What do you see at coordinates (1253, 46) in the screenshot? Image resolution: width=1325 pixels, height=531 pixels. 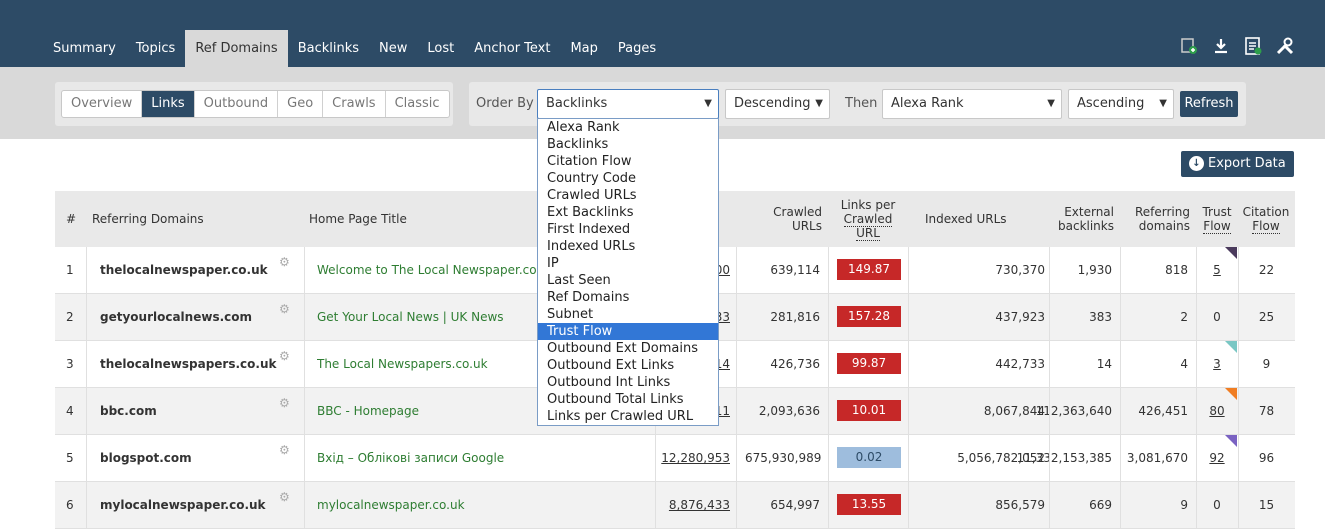 I see `csv-export-icon` at bounding box center [1253, 46].